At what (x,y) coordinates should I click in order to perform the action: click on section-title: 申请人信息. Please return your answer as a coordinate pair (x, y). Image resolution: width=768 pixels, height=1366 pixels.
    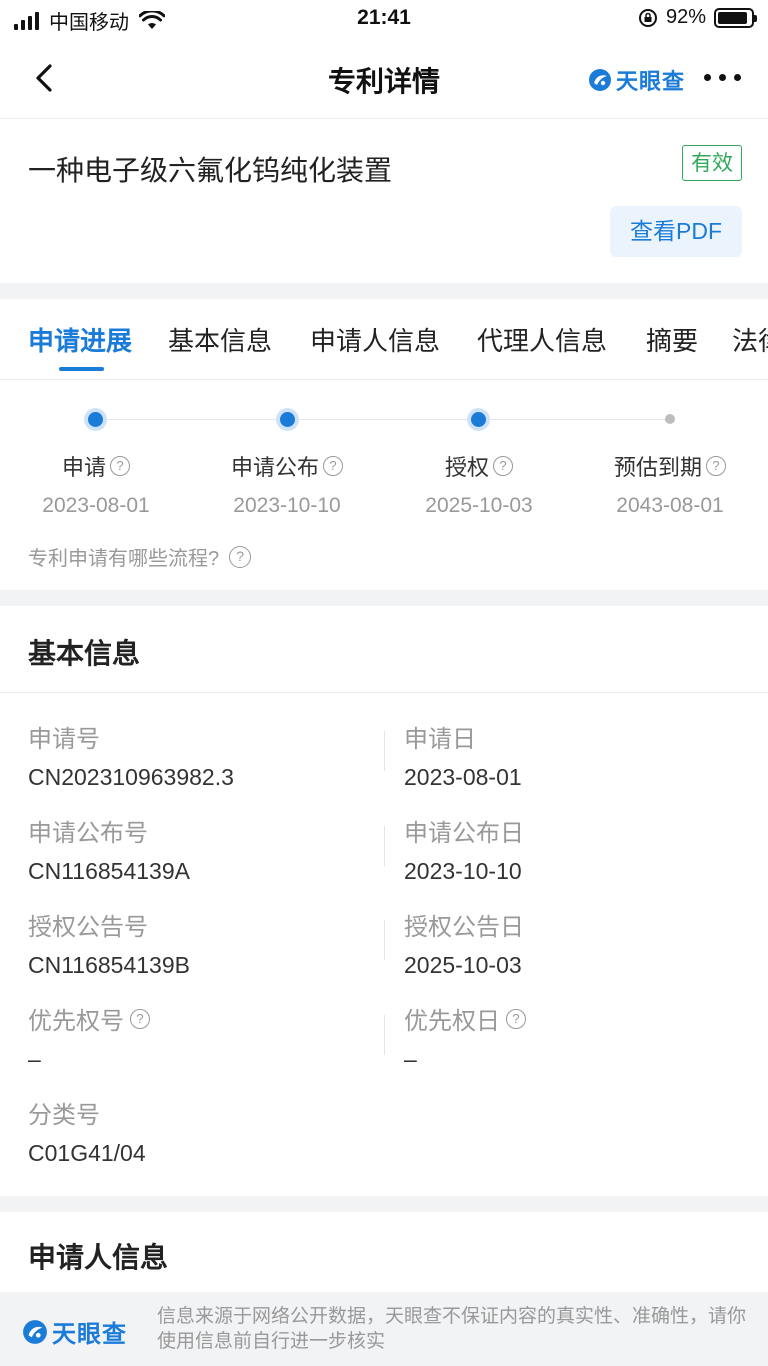
    Looking at the image, I should click on (98, 1257).